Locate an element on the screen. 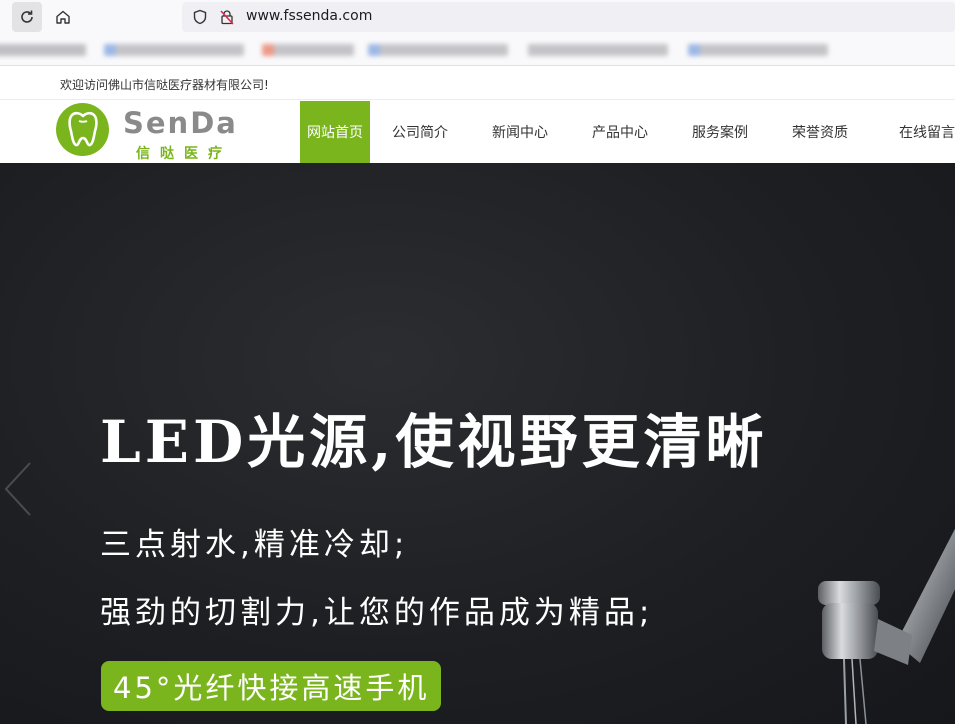  insecure-lock-icon is located at coordinates (227, 17).